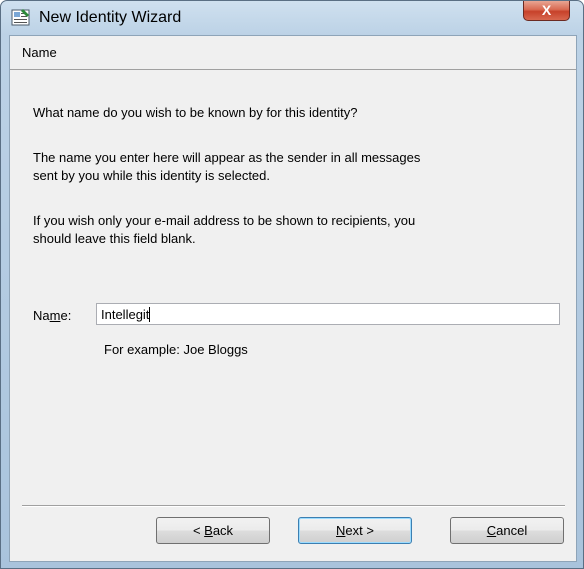 This screenshot has height=569, width=584. I want to click on wizard-header: Name, so click(293, 53).